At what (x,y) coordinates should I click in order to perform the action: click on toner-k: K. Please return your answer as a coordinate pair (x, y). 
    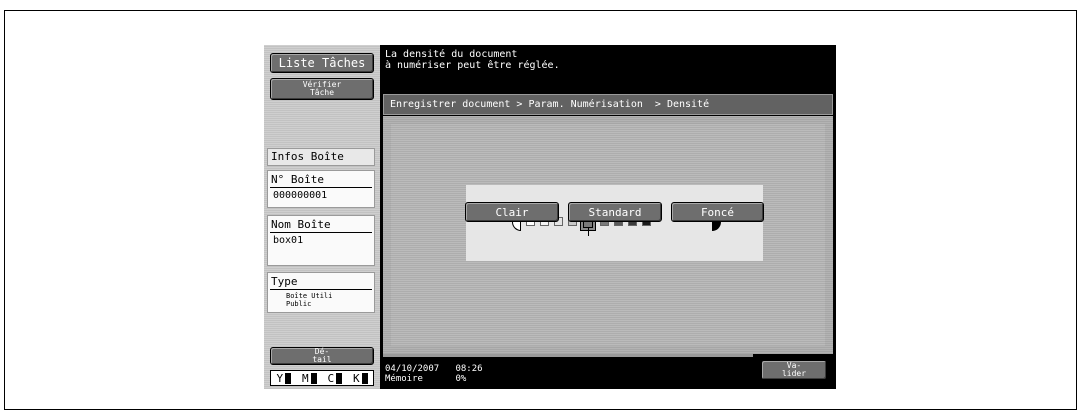
    Looking at the image, I should click on (360, 378).